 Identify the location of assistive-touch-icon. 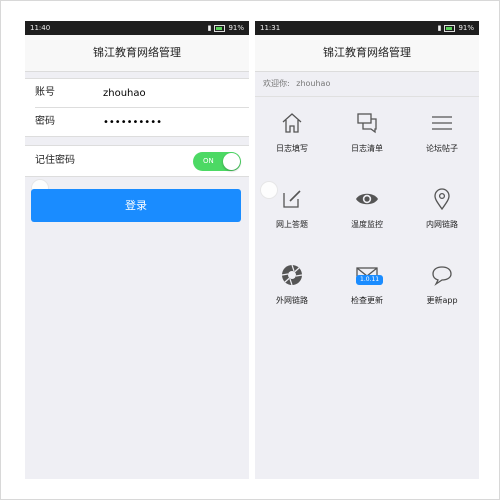
(269, 190).